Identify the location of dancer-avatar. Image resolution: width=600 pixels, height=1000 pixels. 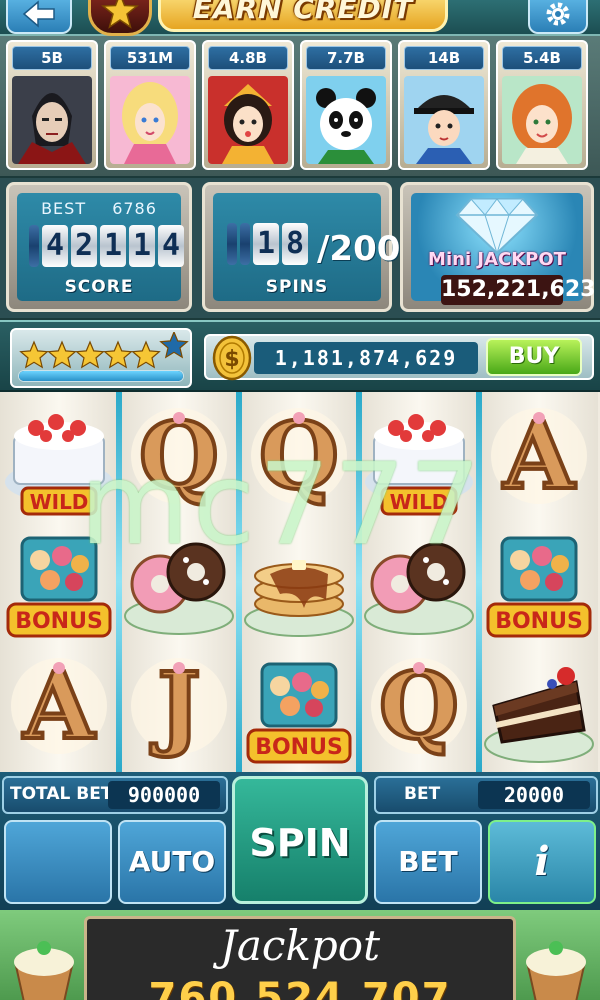
(248, 120).